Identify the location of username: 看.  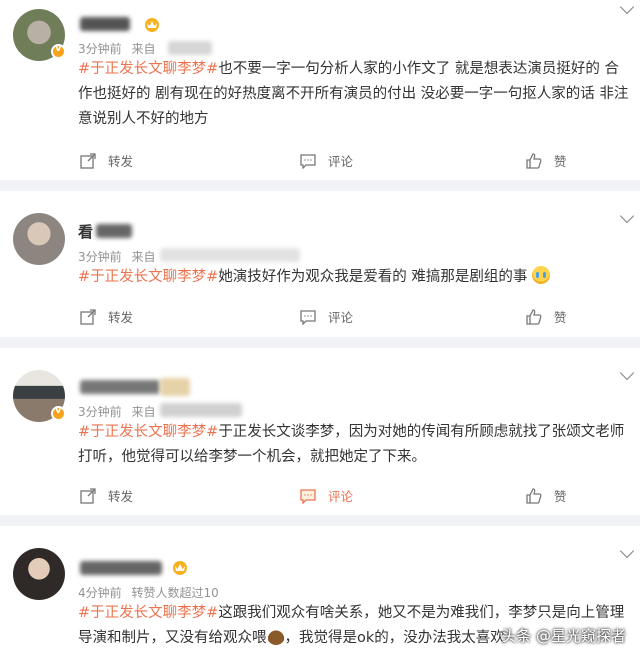
(85, 231).